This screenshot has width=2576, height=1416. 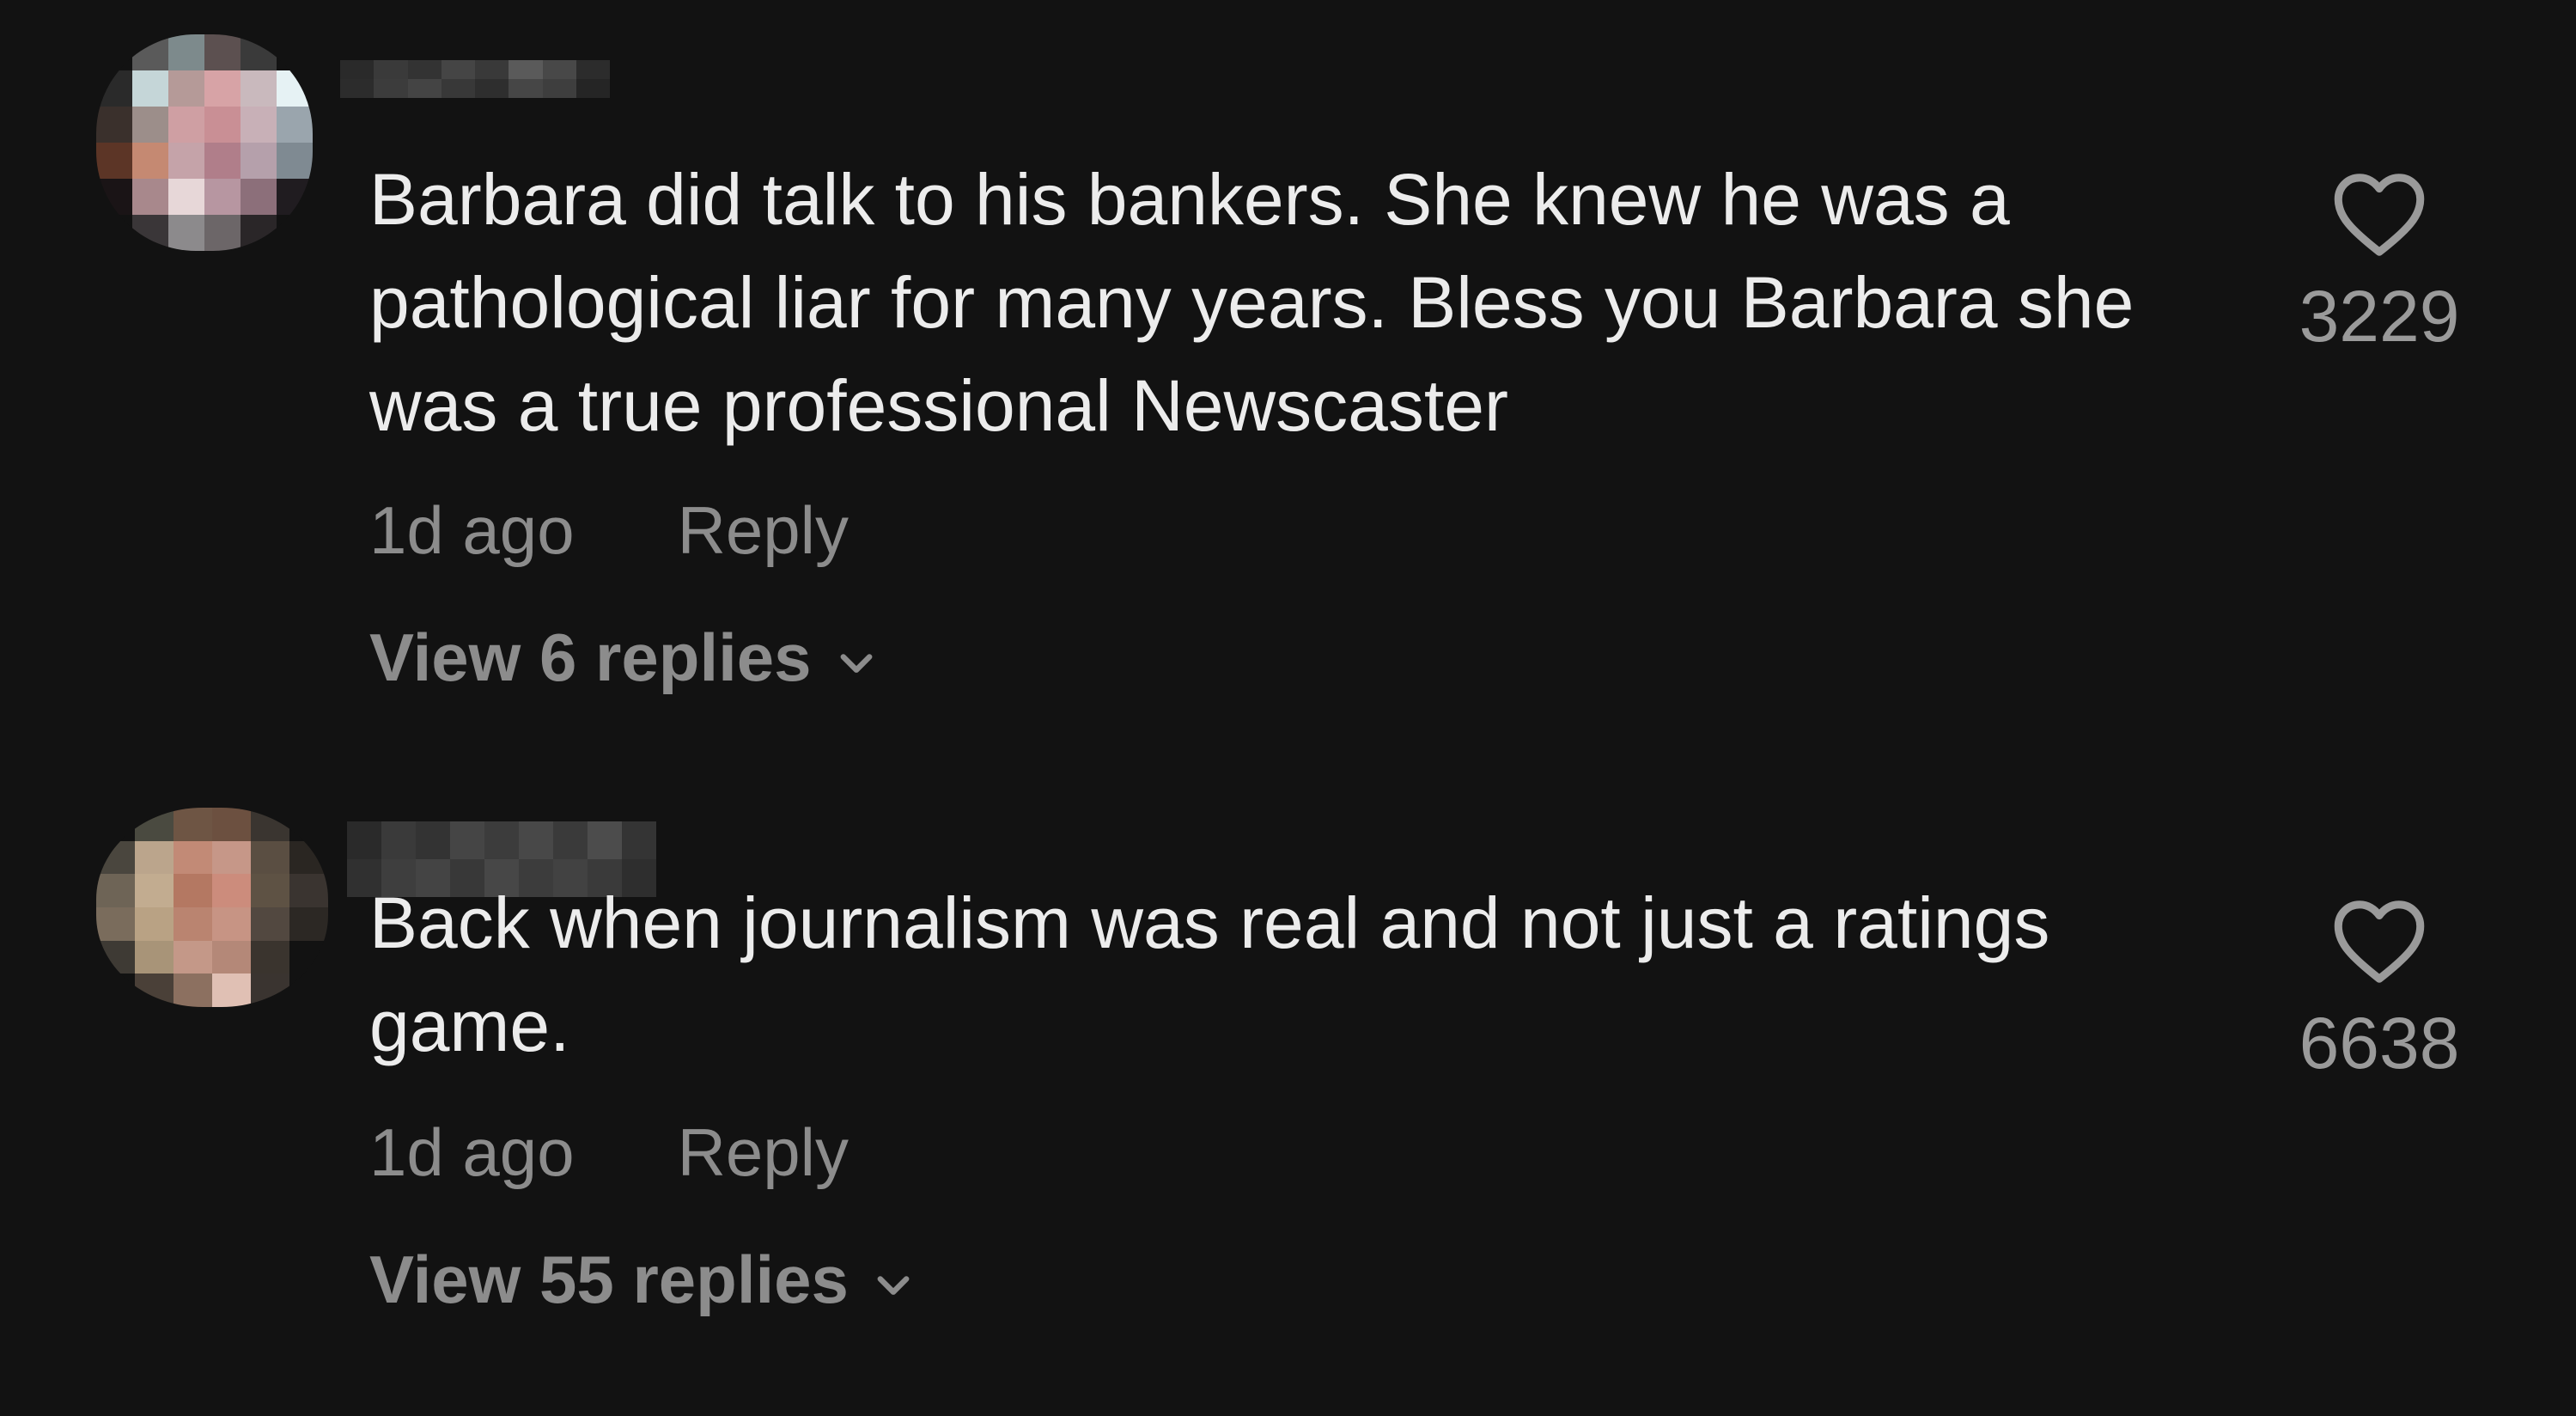 I want to click on view-replies-label: View 6 replies, so click(x=590, y=657).